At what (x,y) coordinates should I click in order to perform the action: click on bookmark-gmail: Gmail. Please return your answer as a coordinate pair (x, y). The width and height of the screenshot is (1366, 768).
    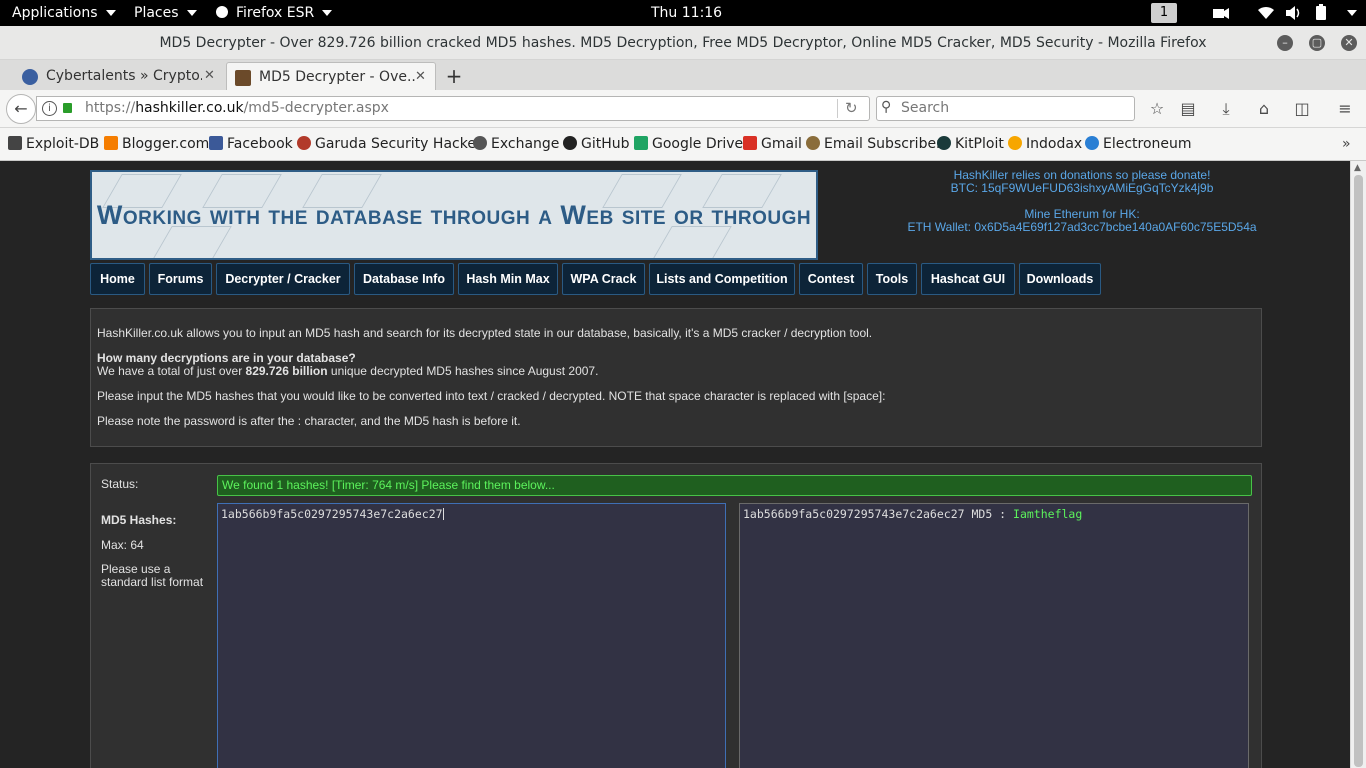
    Looking at the image, I should click on (772, 144).